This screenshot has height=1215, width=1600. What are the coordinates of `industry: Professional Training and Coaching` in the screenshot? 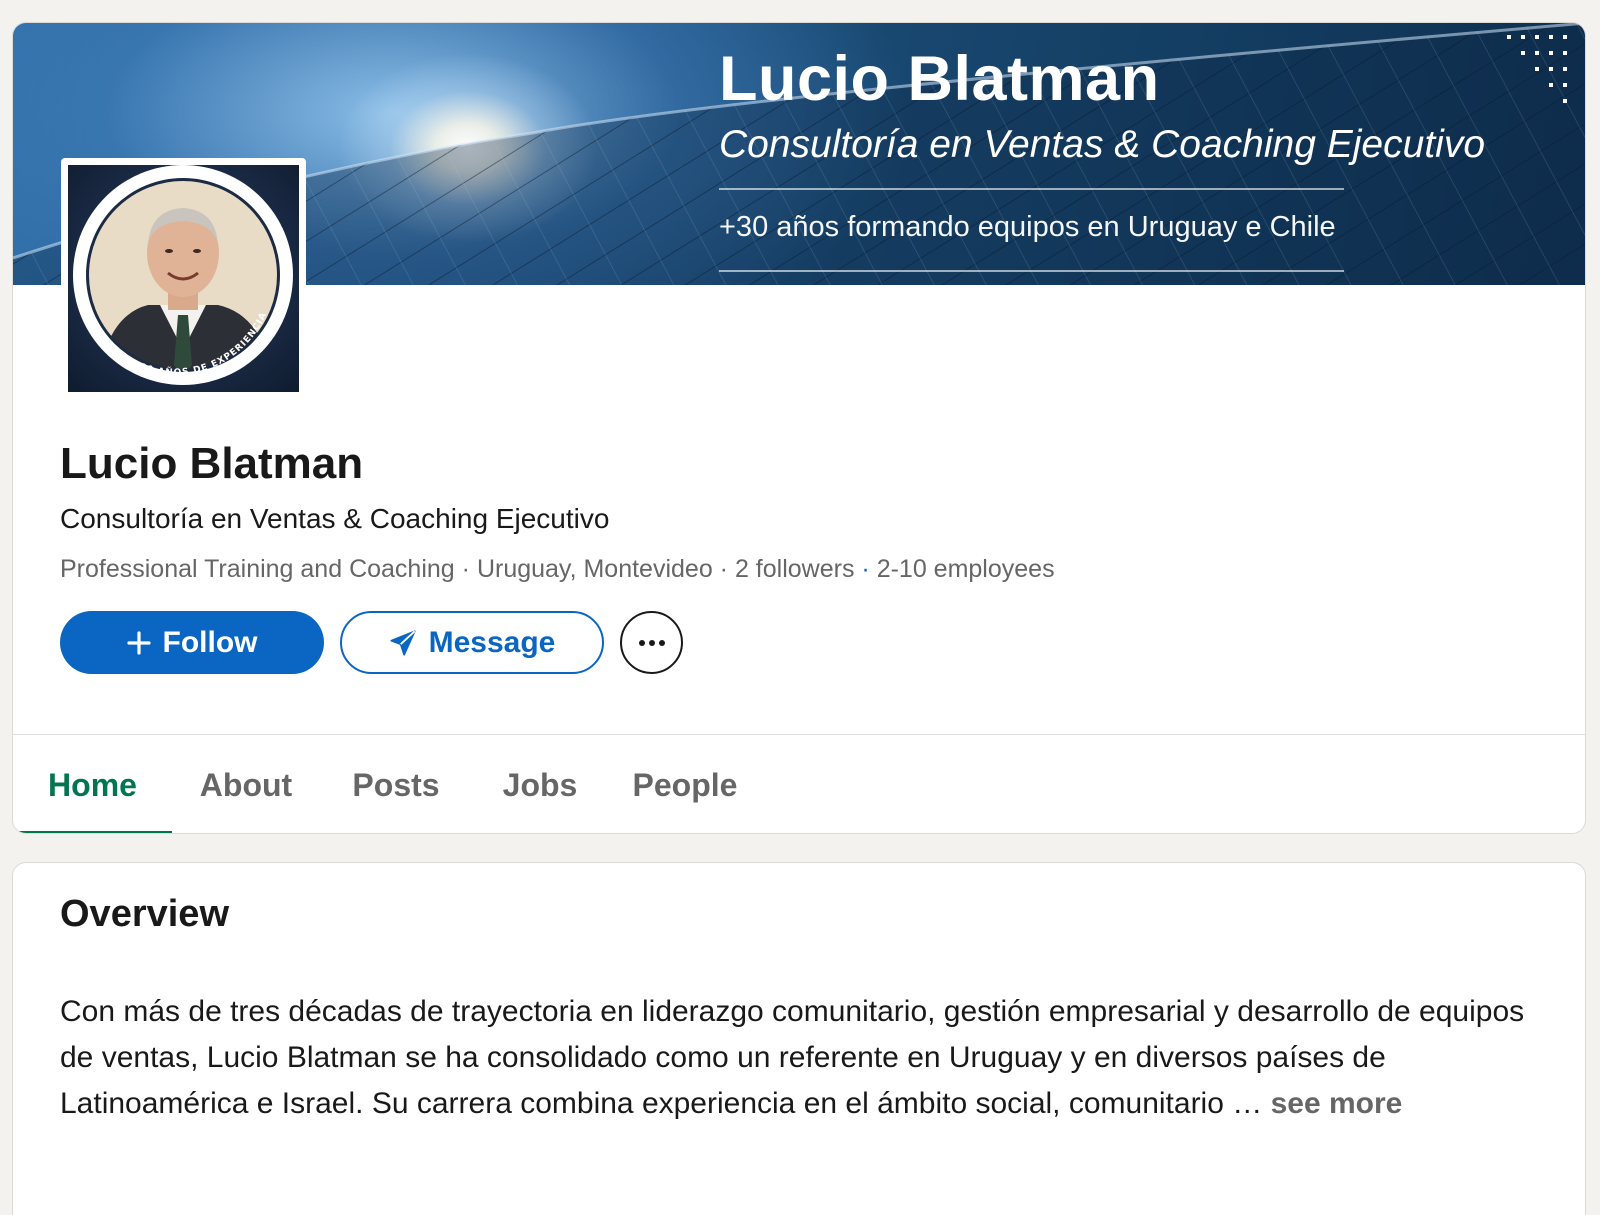 It's located at (257, 569).